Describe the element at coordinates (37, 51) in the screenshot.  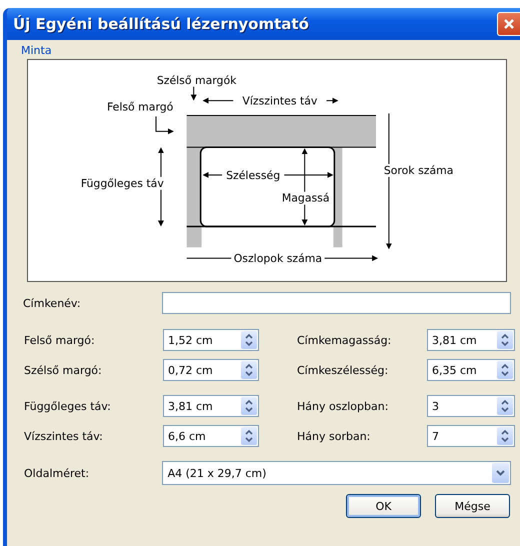
I see `group-label: Minta` at that location.